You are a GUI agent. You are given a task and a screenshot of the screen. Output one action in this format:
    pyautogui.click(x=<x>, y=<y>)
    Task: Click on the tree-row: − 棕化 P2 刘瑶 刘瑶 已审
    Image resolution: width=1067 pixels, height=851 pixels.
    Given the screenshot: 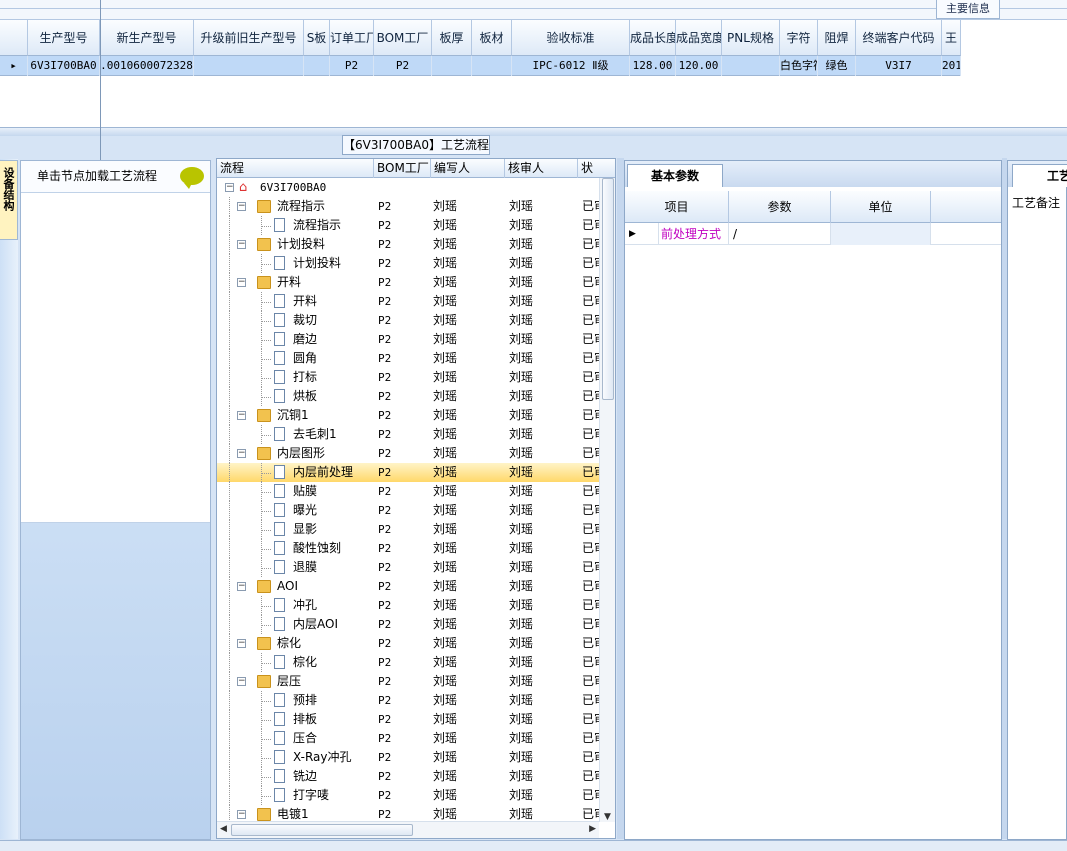 What is the action you would take?
    pyautogui.click(x=408, y=643)
    